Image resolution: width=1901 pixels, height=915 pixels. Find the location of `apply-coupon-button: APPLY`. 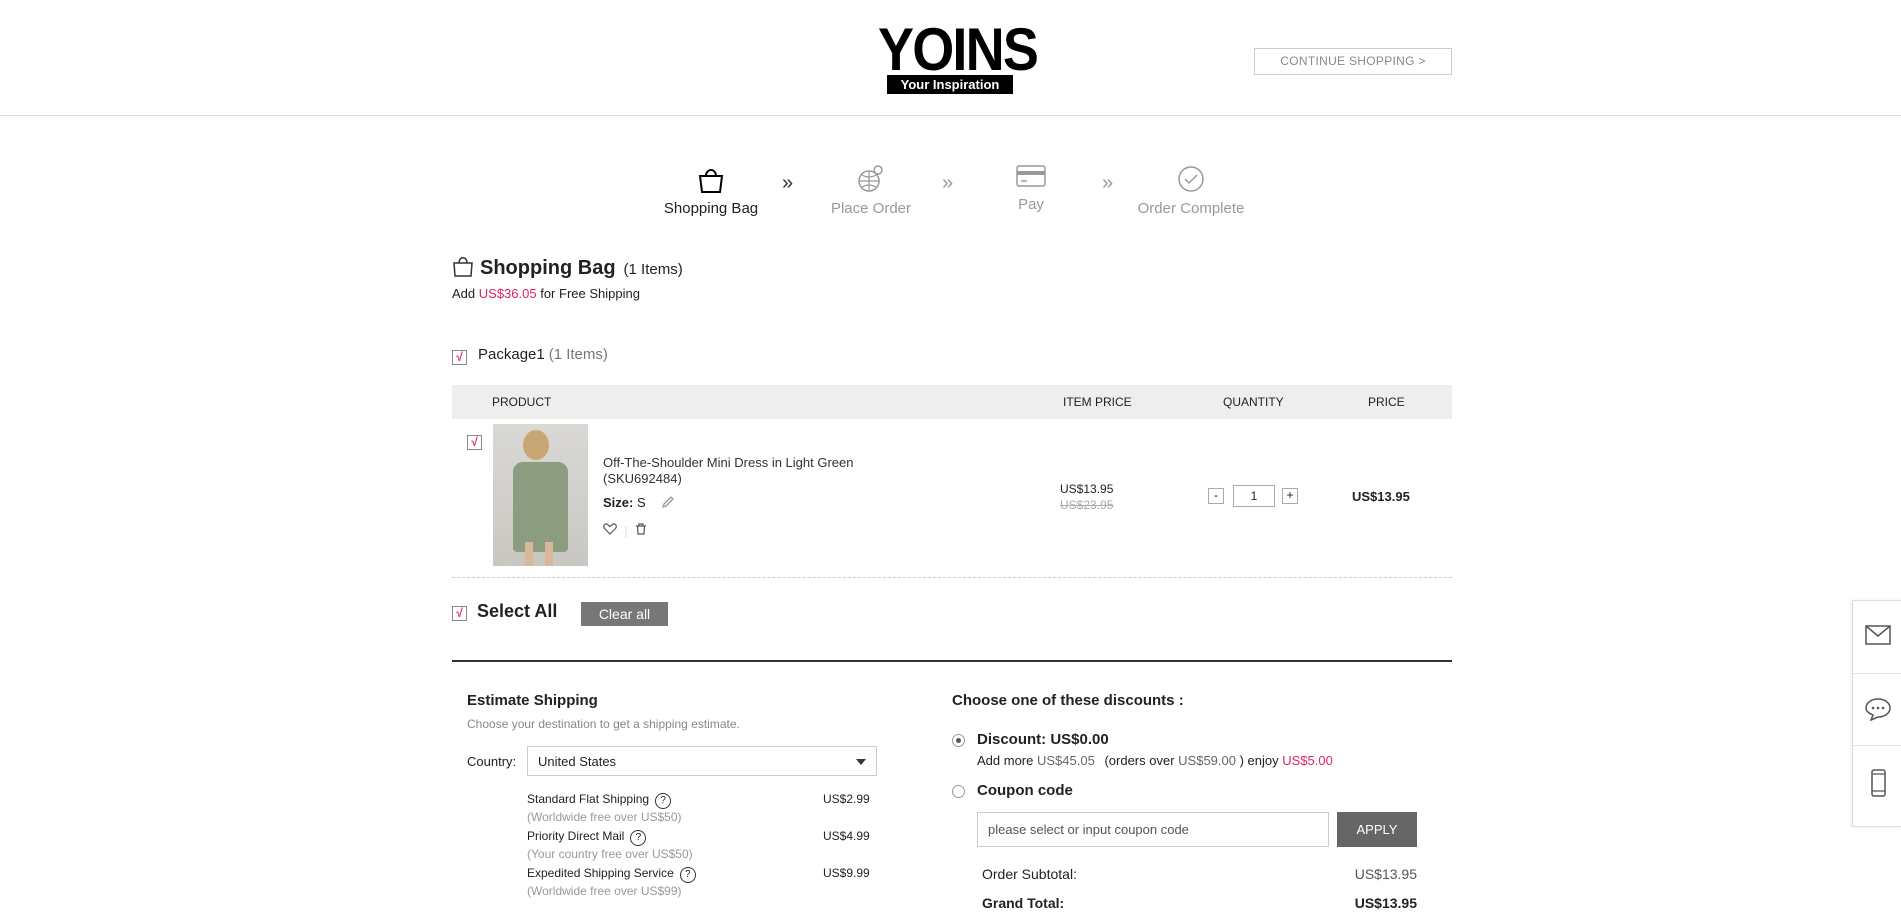

apply-coupon-button: APPLY is located at coordinates (1377, 829).